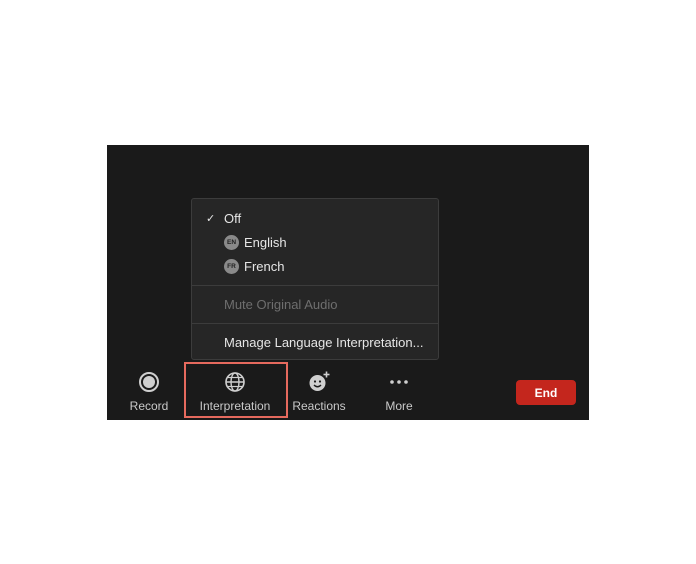 This screenshot has width=696, height=564. Describe the element at coordinates (315, 266) in the screenshot. I see `menu-item-french: FR French` at that location.